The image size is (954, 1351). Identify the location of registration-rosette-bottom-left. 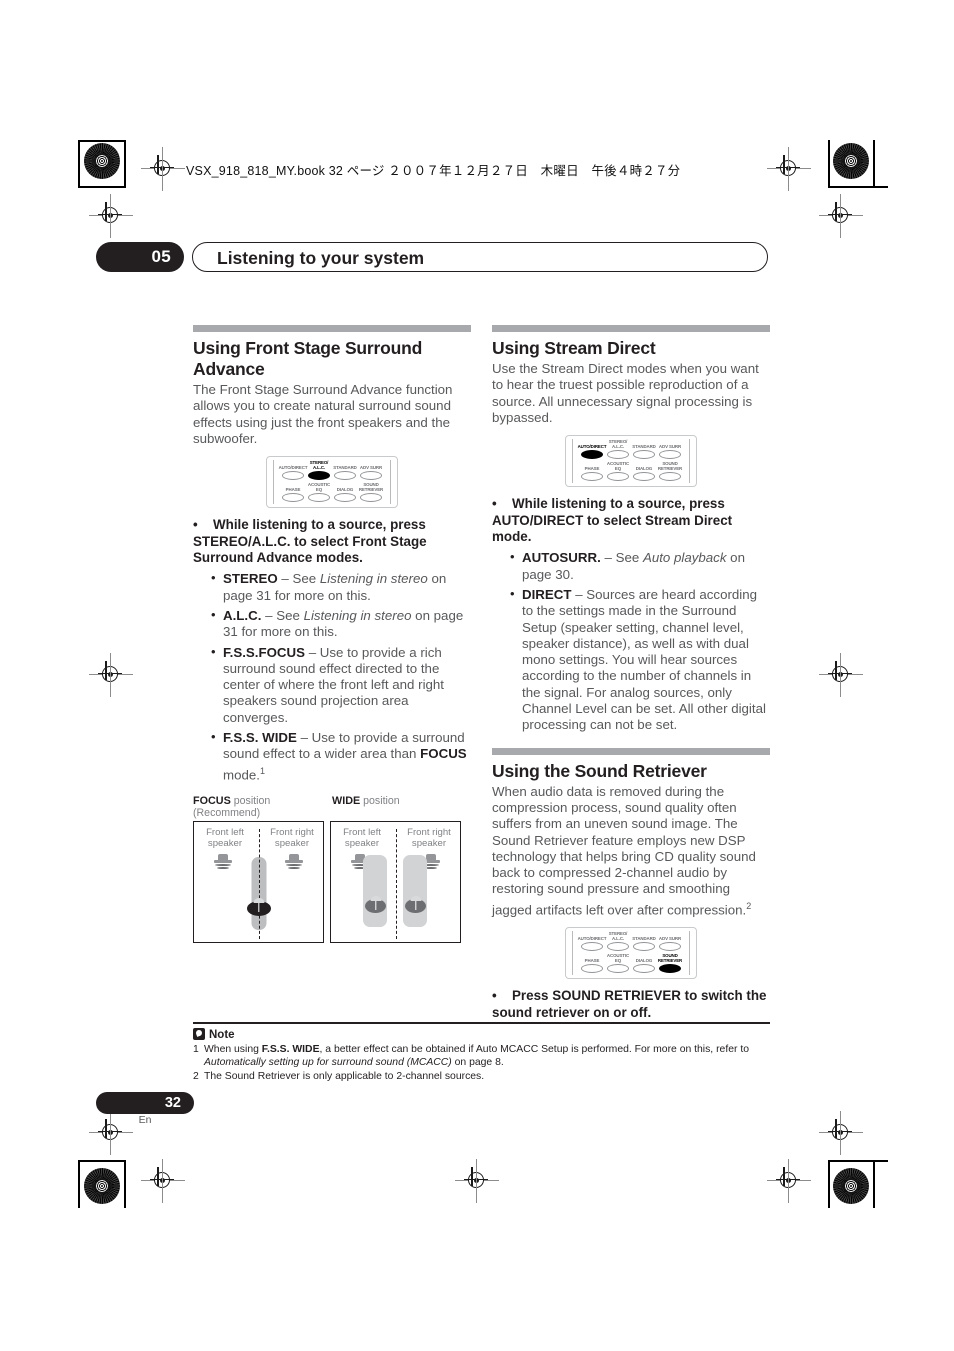
(102, 1186).